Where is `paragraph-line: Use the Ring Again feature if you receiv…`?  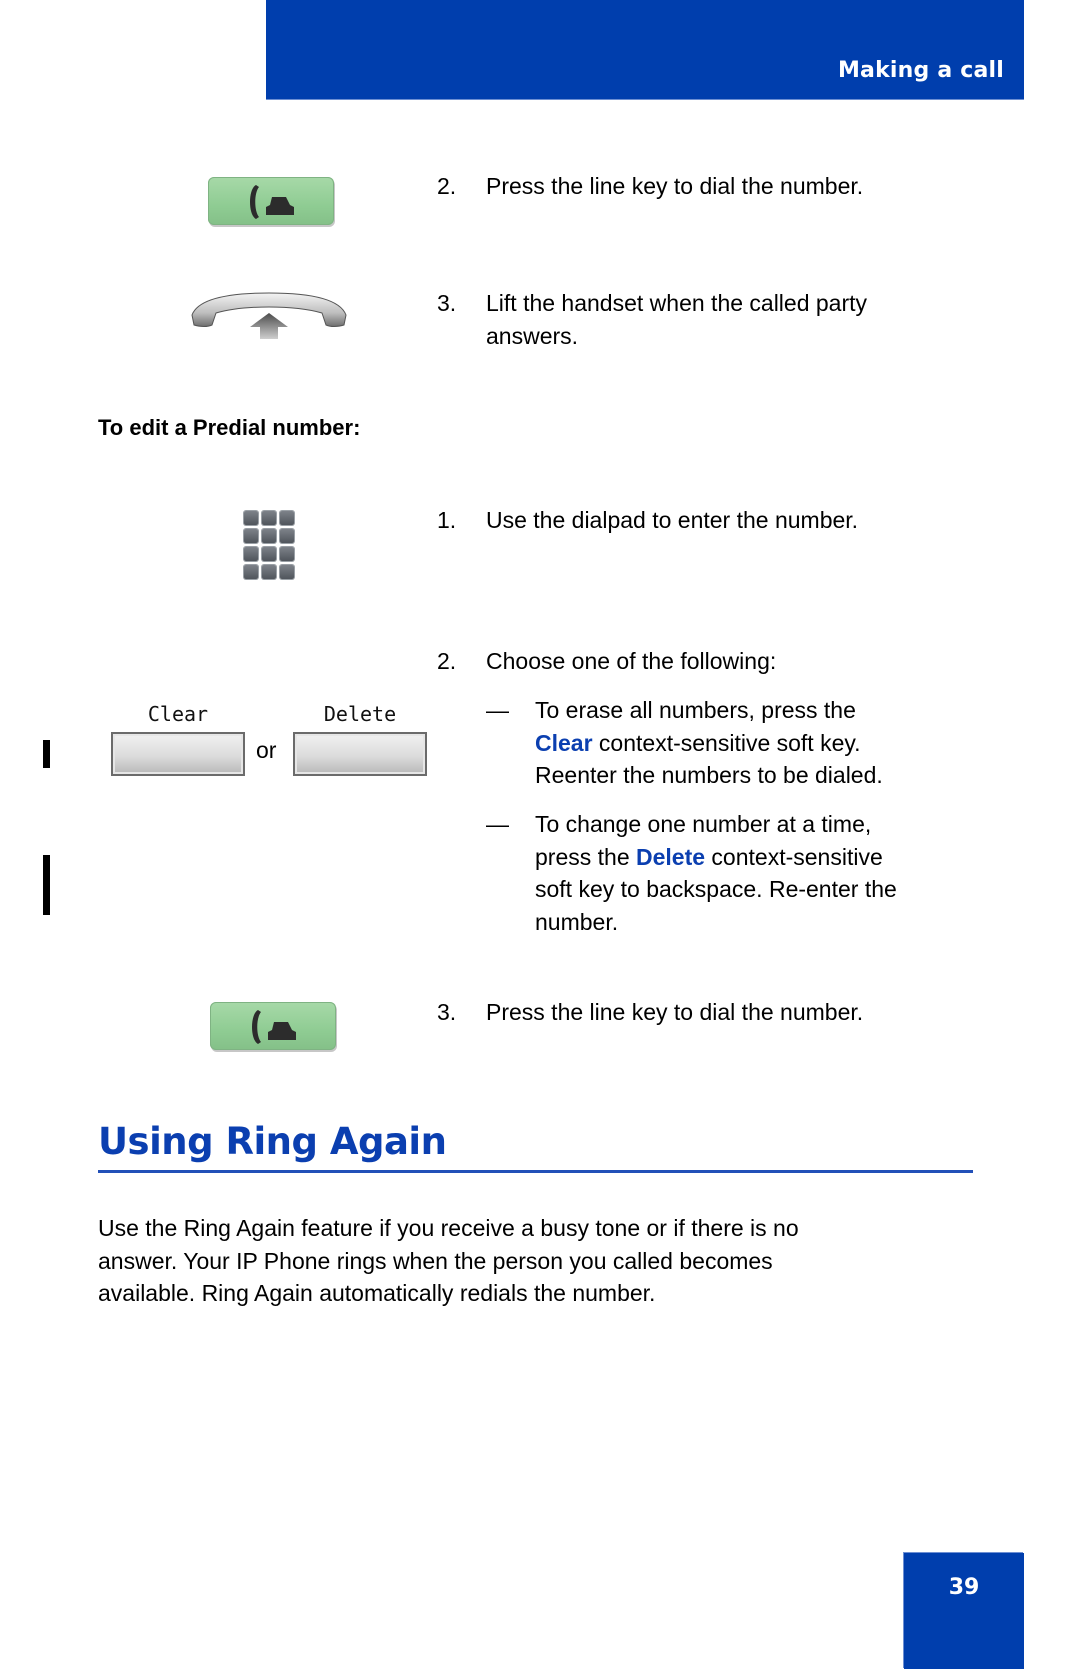
paragraph-line: Use the Ring Again feature if you receiv… is located at coordinates (448, 1228).